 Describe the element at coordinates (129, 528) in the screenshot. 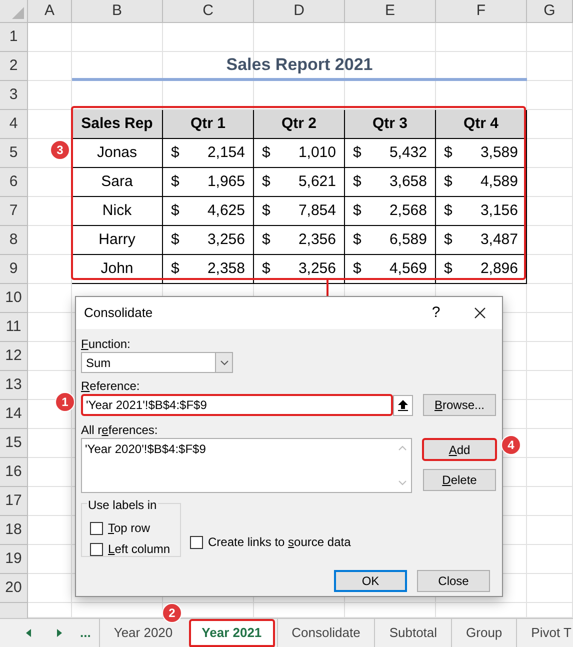

I see `checkbox-label: Top row` at that location.